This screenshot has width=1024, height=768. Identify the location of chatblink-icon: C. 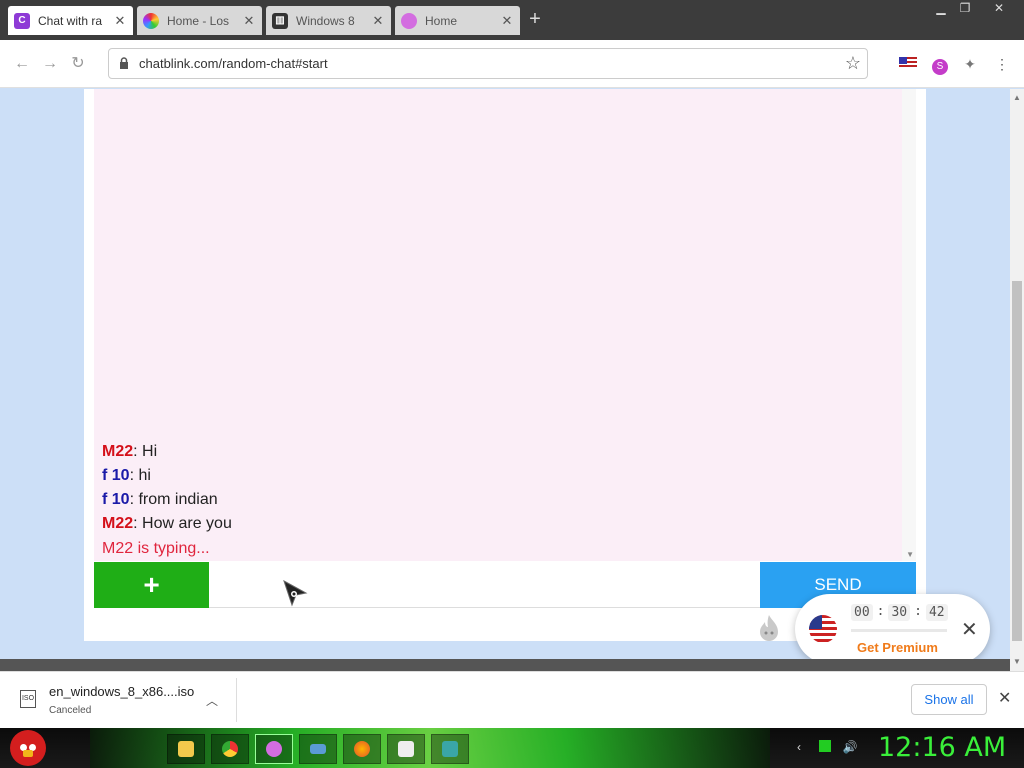
(22, 20).